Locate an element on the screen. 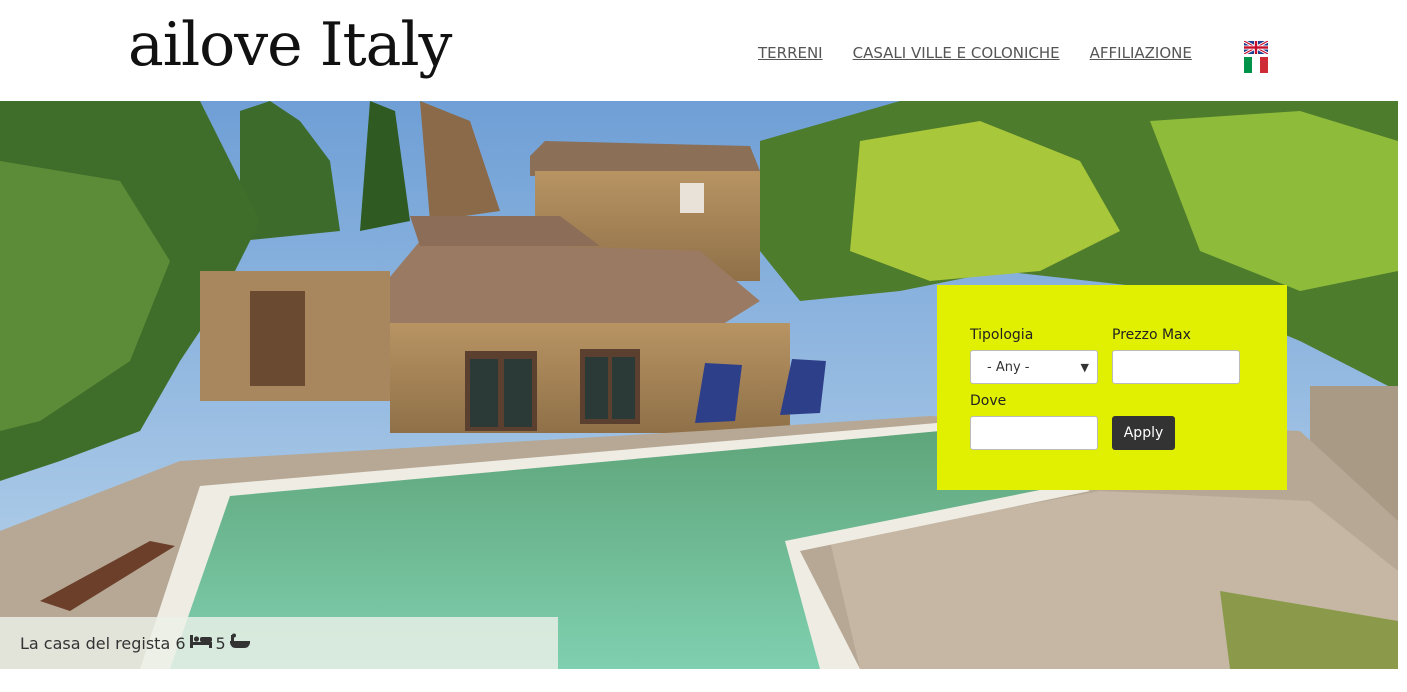  bathtub-icon is located at coordinates (239, 643).